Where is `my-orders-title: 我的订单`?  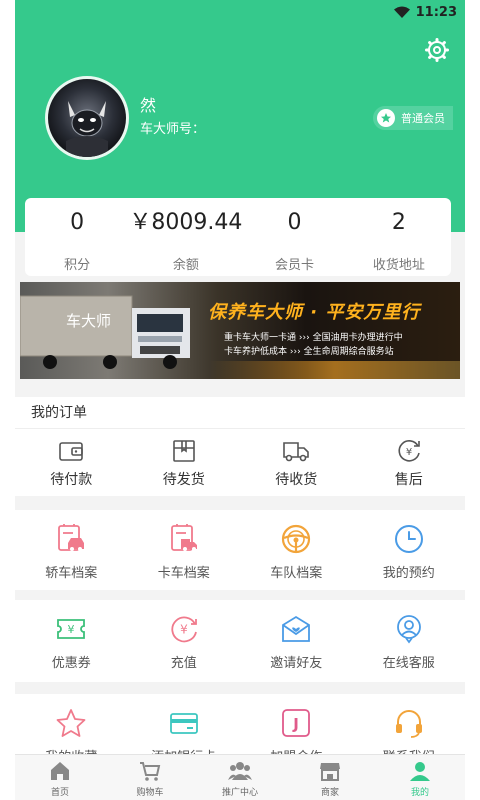
my-orders-title: 我的订单 is located at coordinates (240, 413).